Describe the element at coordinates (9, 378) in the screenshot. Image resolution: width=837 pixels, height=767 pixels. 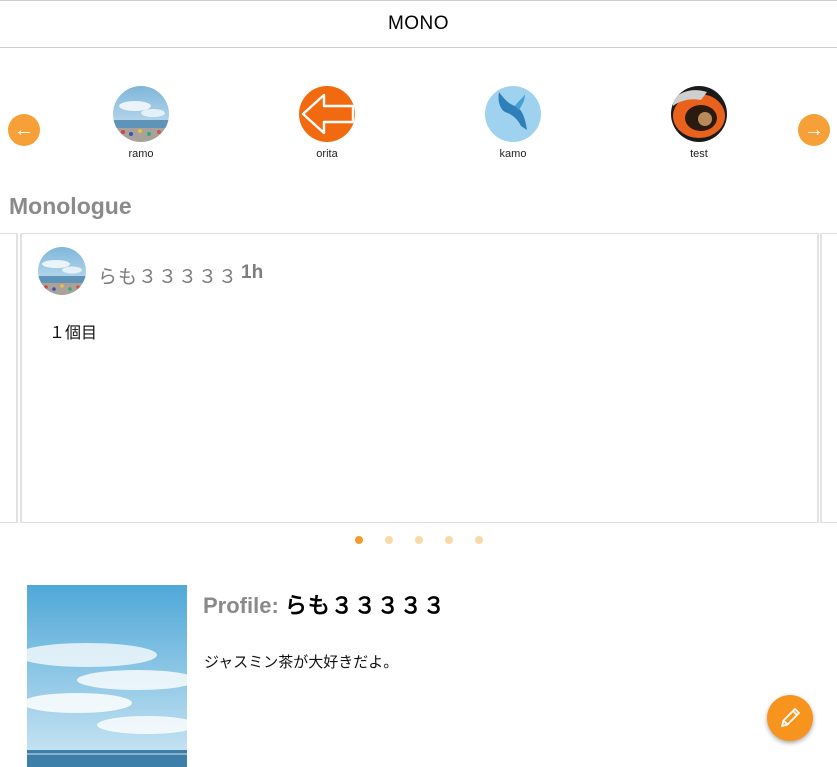
I see `prev-card-peek` at that location.